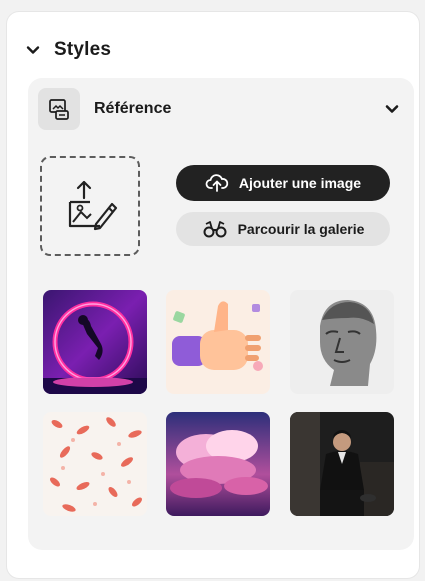 The width and height of the screenshot is (425, 581). What do you see at coordinates (342, 464) in the screenshot?
I see `gallery-thumb-man-portrait` at bounding box center [342, 464].